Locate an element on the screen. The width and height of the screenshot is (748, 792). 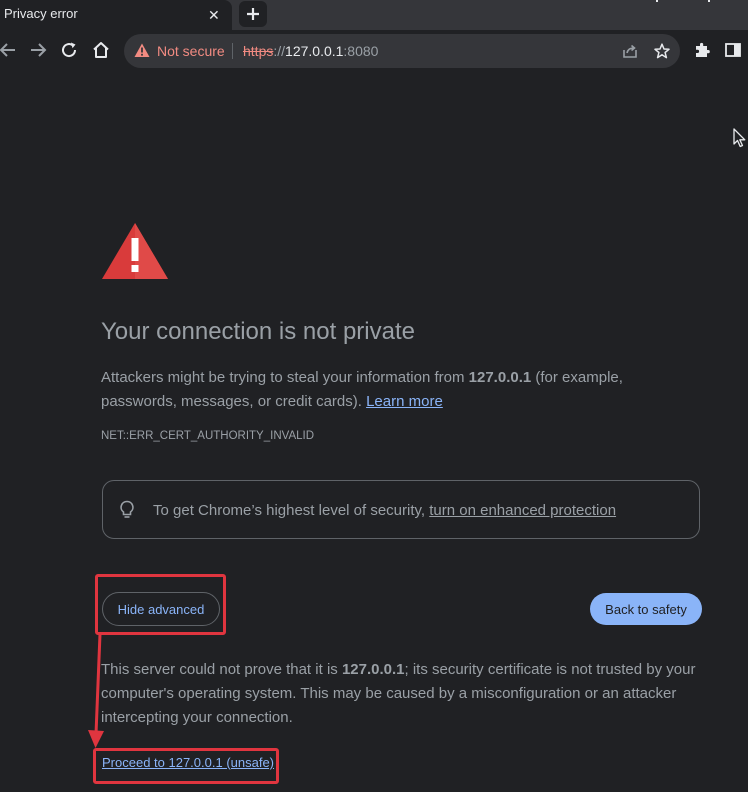
tab-close-icon: ✕ is located at coordinates (214, 15).